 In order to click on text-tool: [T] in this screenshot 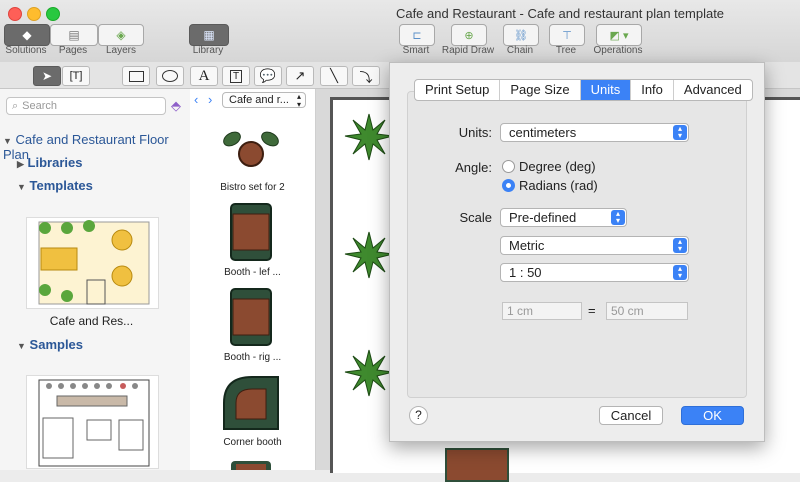, I will do `click(76, 76)`.